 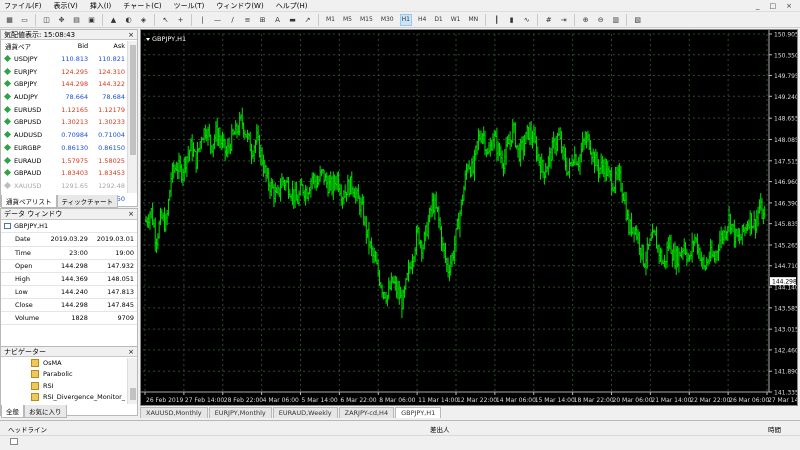 I want to click on tile-windows-icon: ▥, so click(x=615, y=20).